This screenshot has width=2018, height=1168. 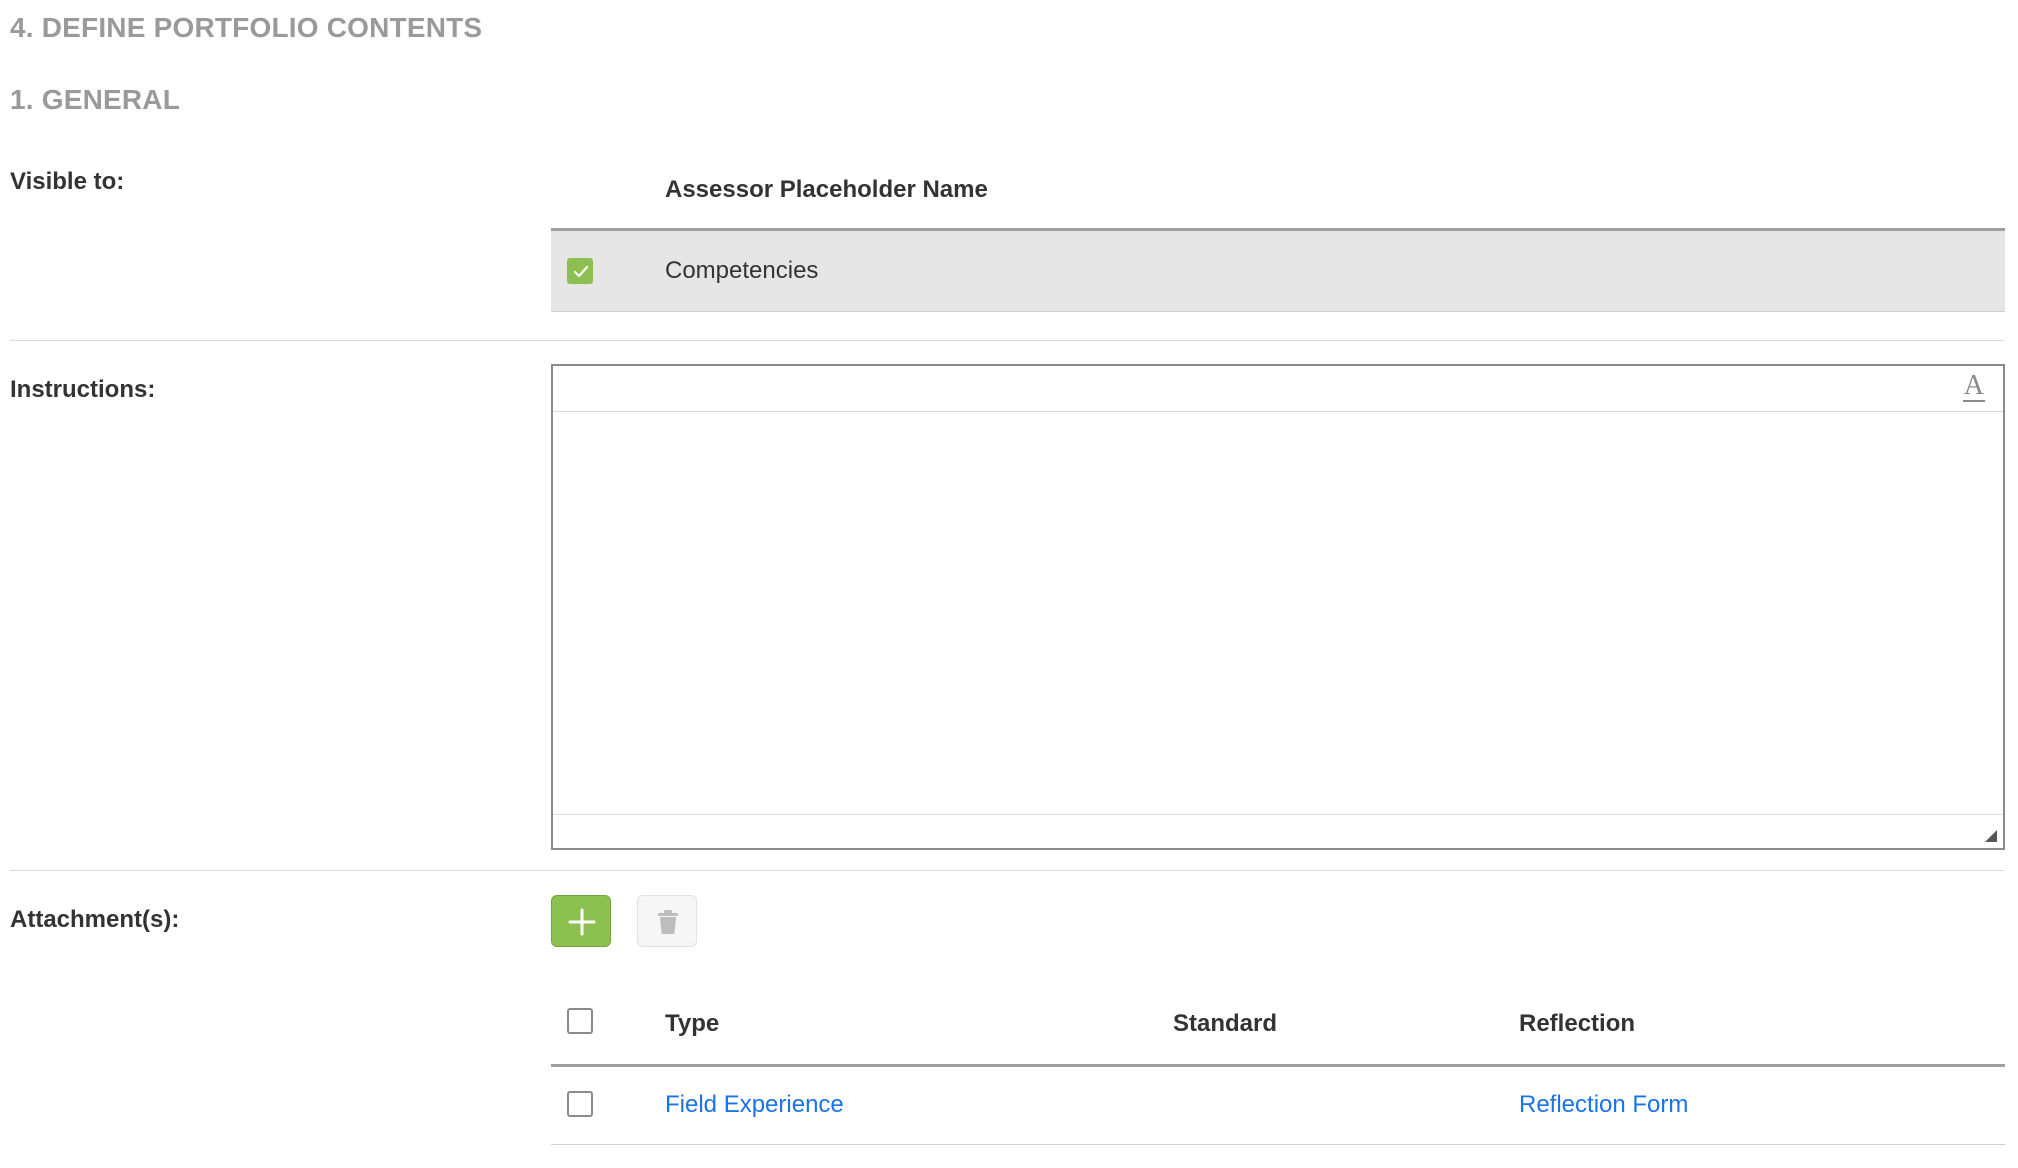 What do you see at coordinates (1991, 836) in the screenshot?
I see `resize-handle-icon` at bounding box center [1991, 836].